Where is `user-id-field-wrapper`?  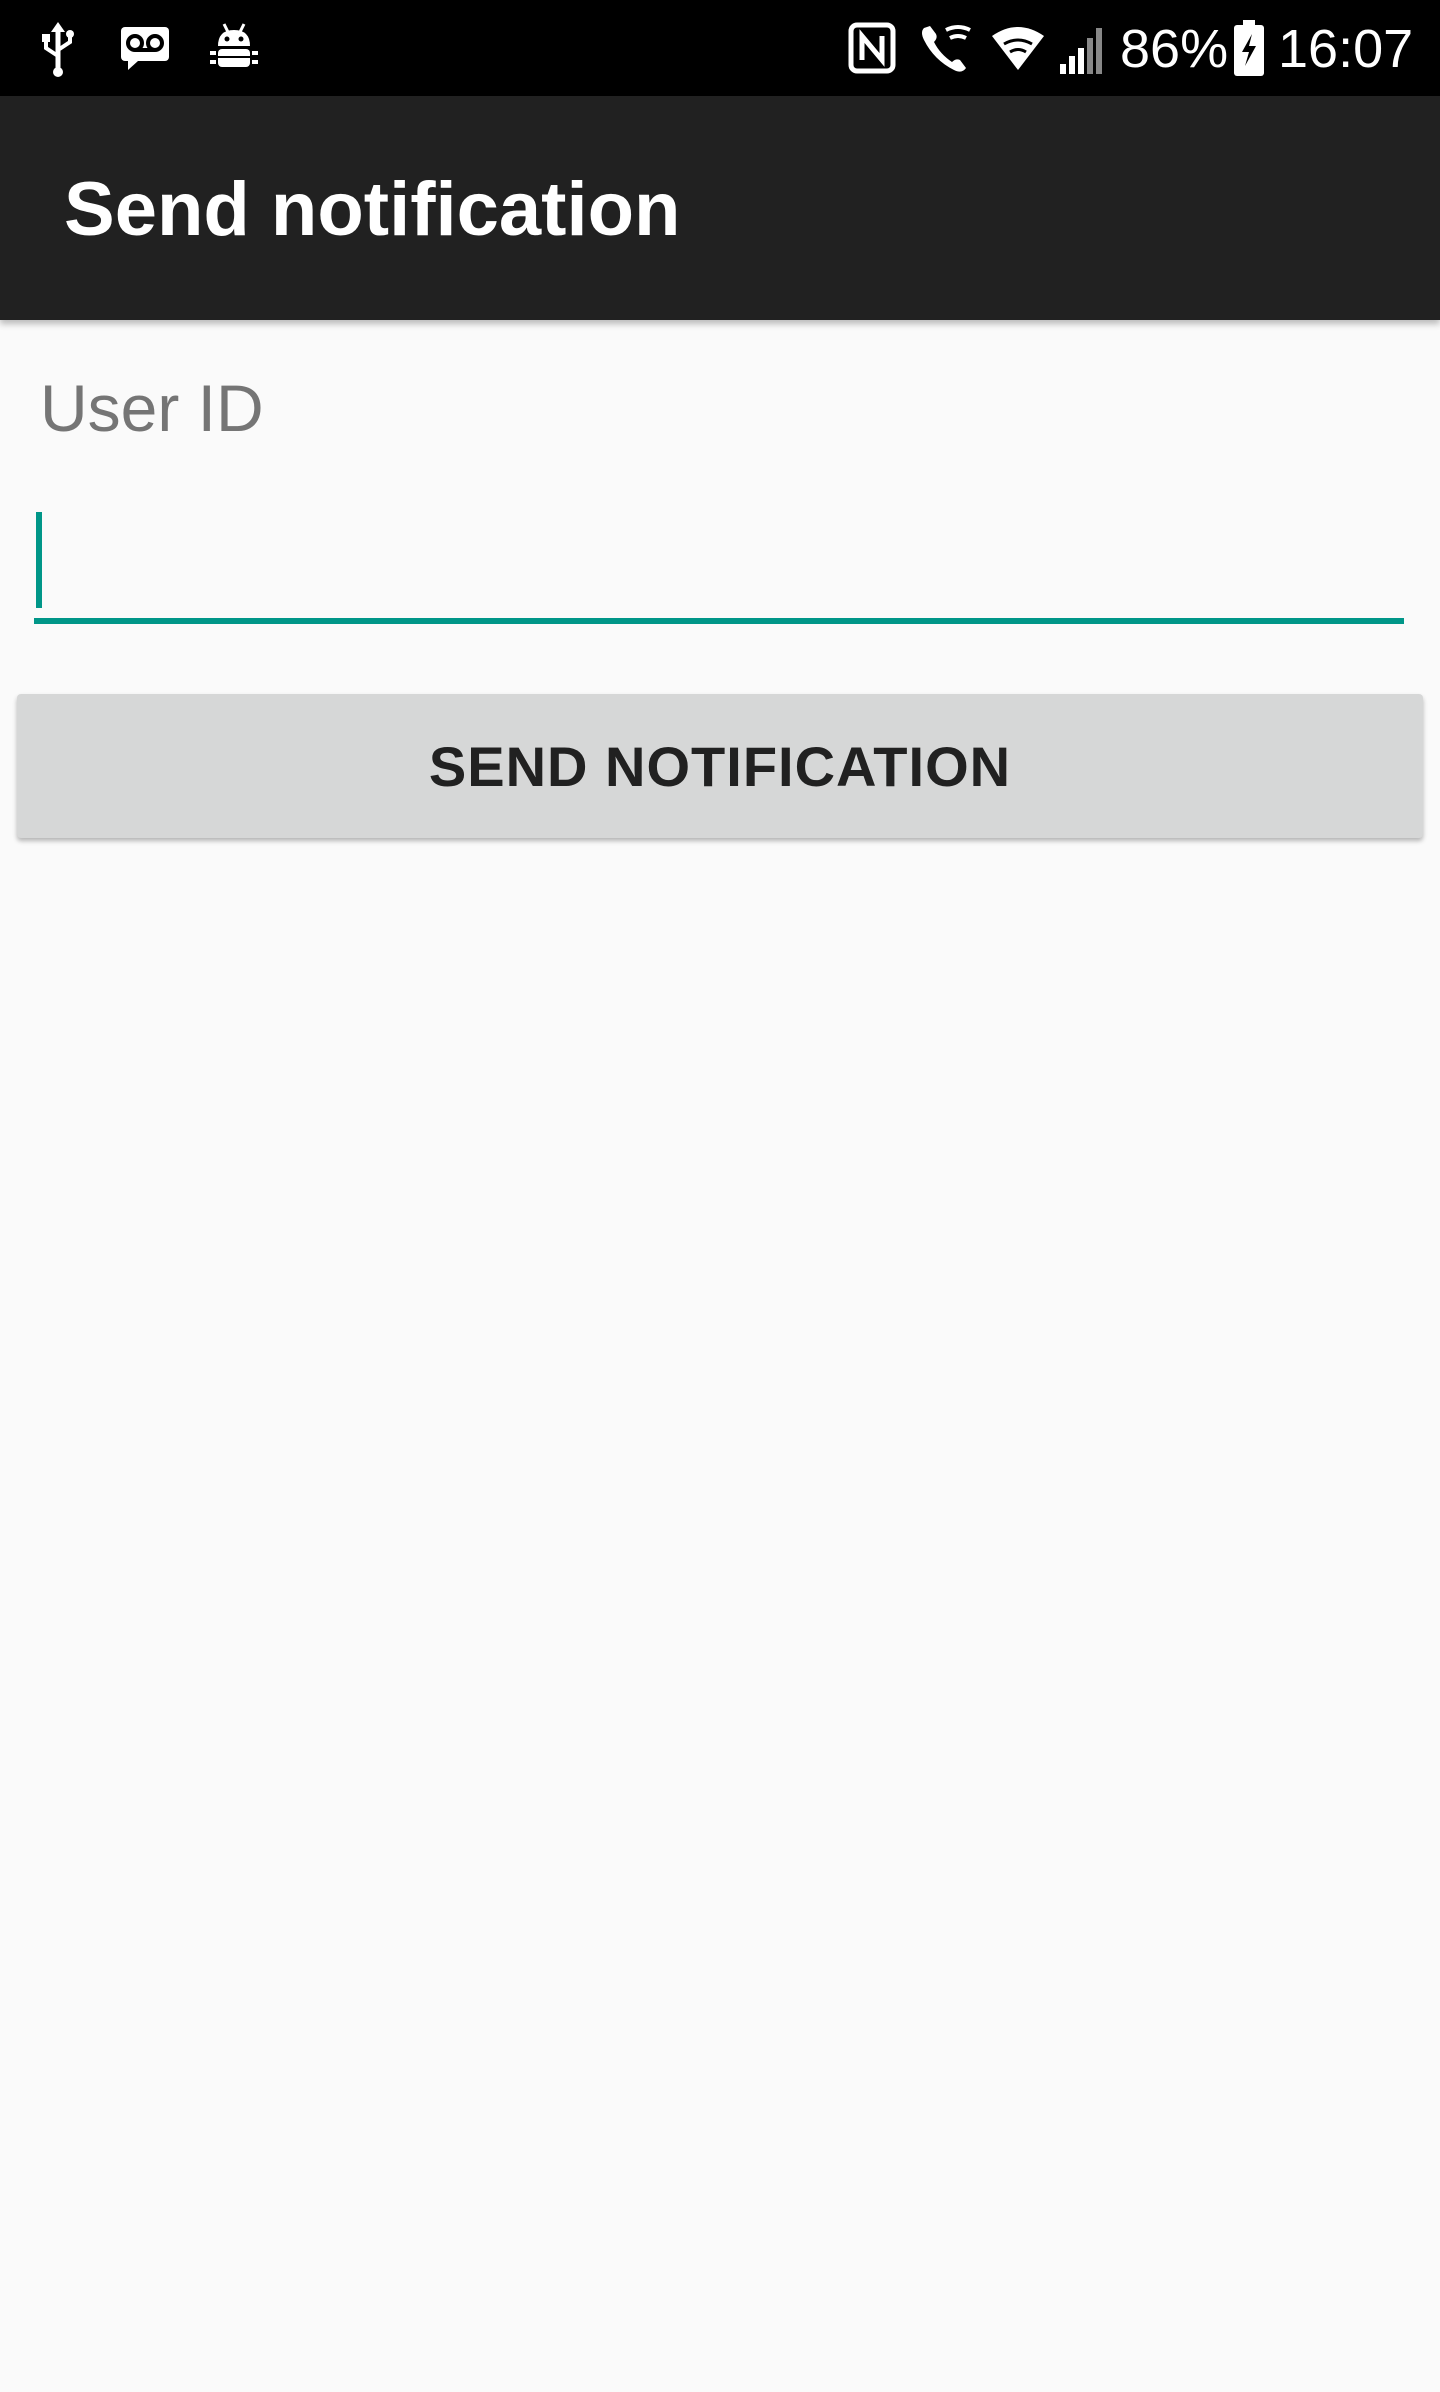 user-id-field-wrapper is located at coordinates (719, 565).